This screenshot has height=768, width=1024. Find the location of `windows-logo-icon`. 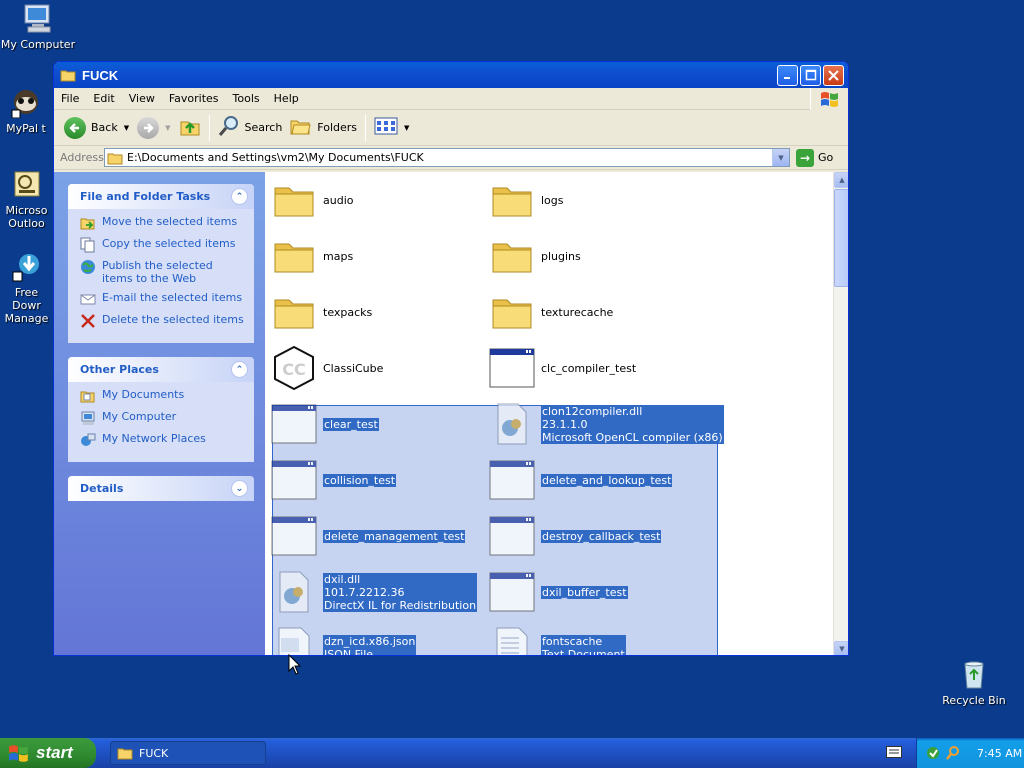

windows-logo-icon is located at coordinates (829, 99).